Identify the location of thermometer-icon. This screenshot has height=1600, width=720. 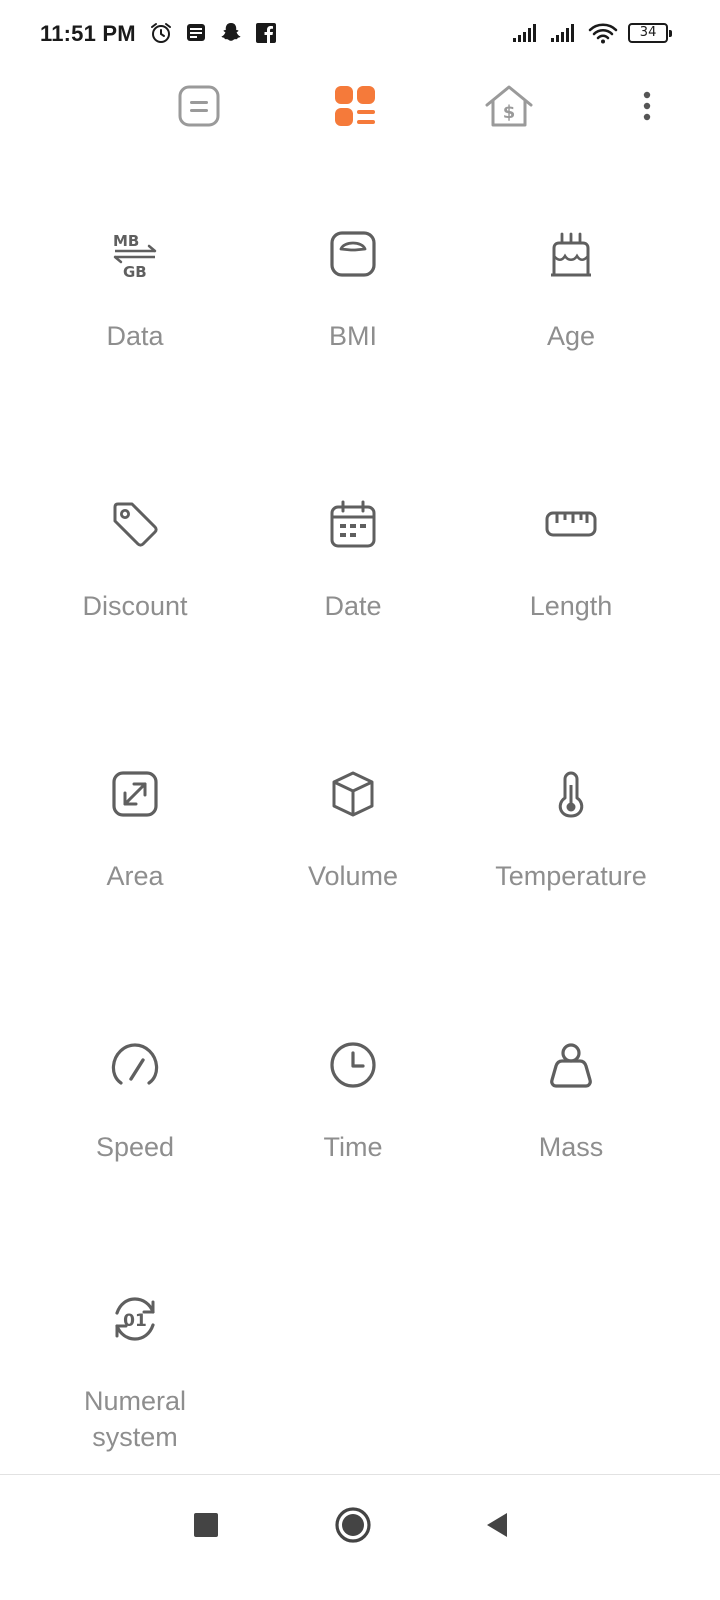
(571, 794).